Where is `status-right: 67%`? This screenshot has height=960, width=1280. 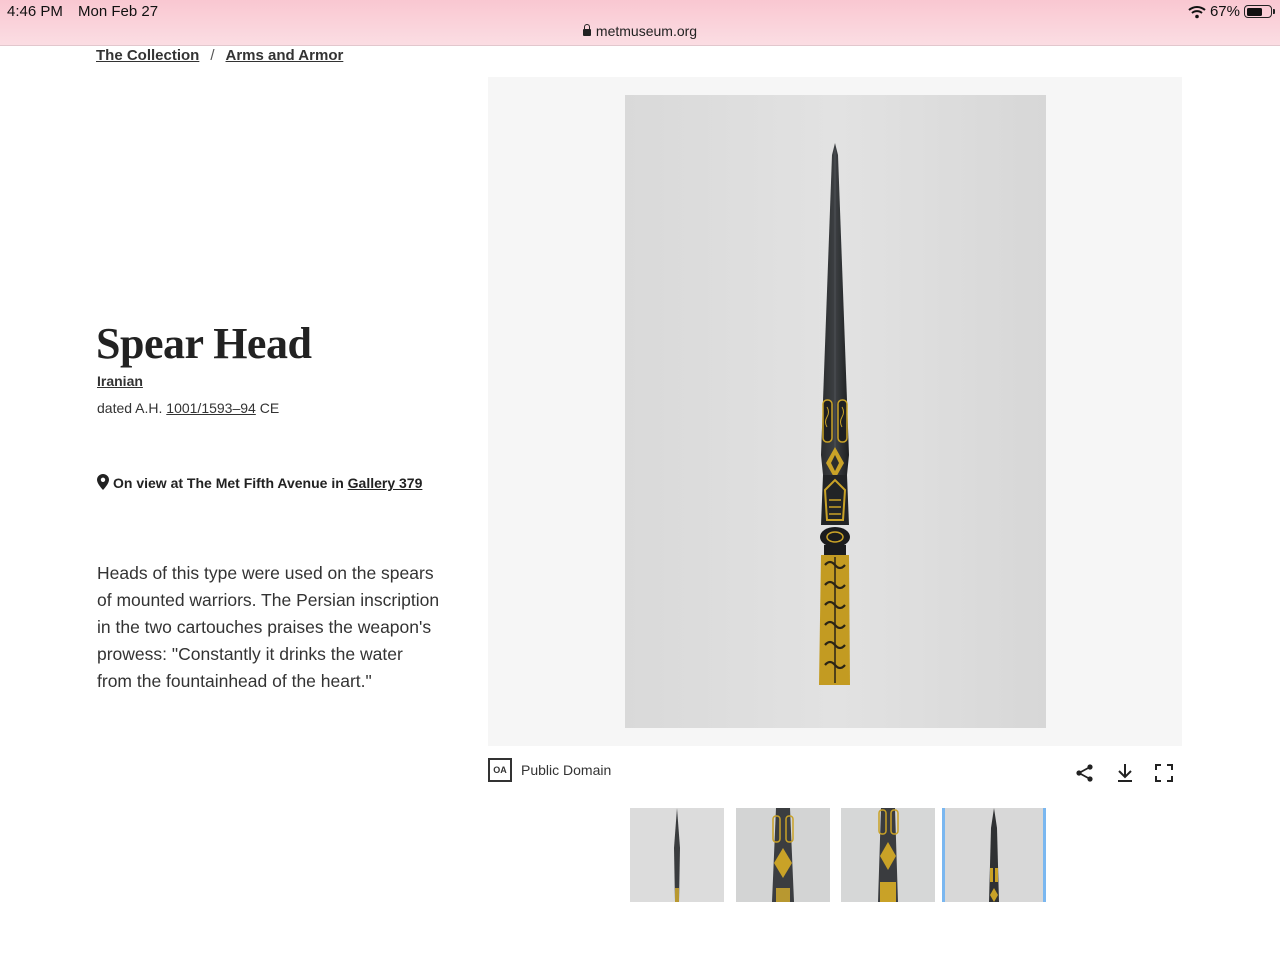 status-right: 67% is located at coordinates (1231, 11).